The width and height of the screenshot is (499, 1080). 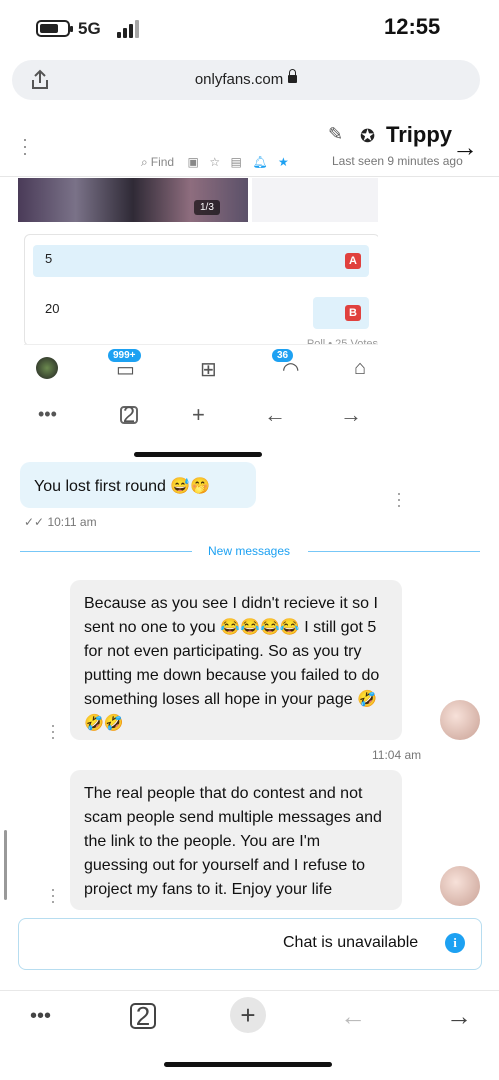 I want to click on scrollbar, so click(x=5, y=865).